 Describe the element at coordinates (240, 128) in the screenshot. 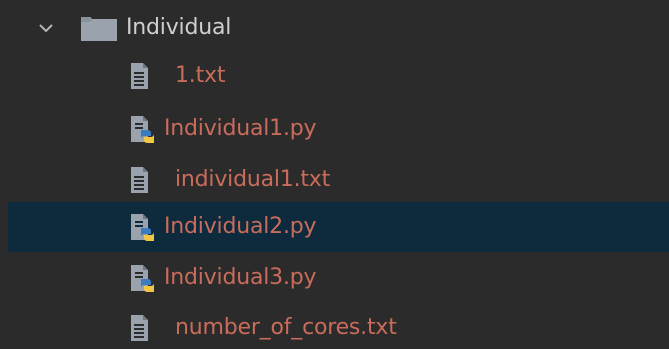

I see `file-label: Individual1.py` at that location.